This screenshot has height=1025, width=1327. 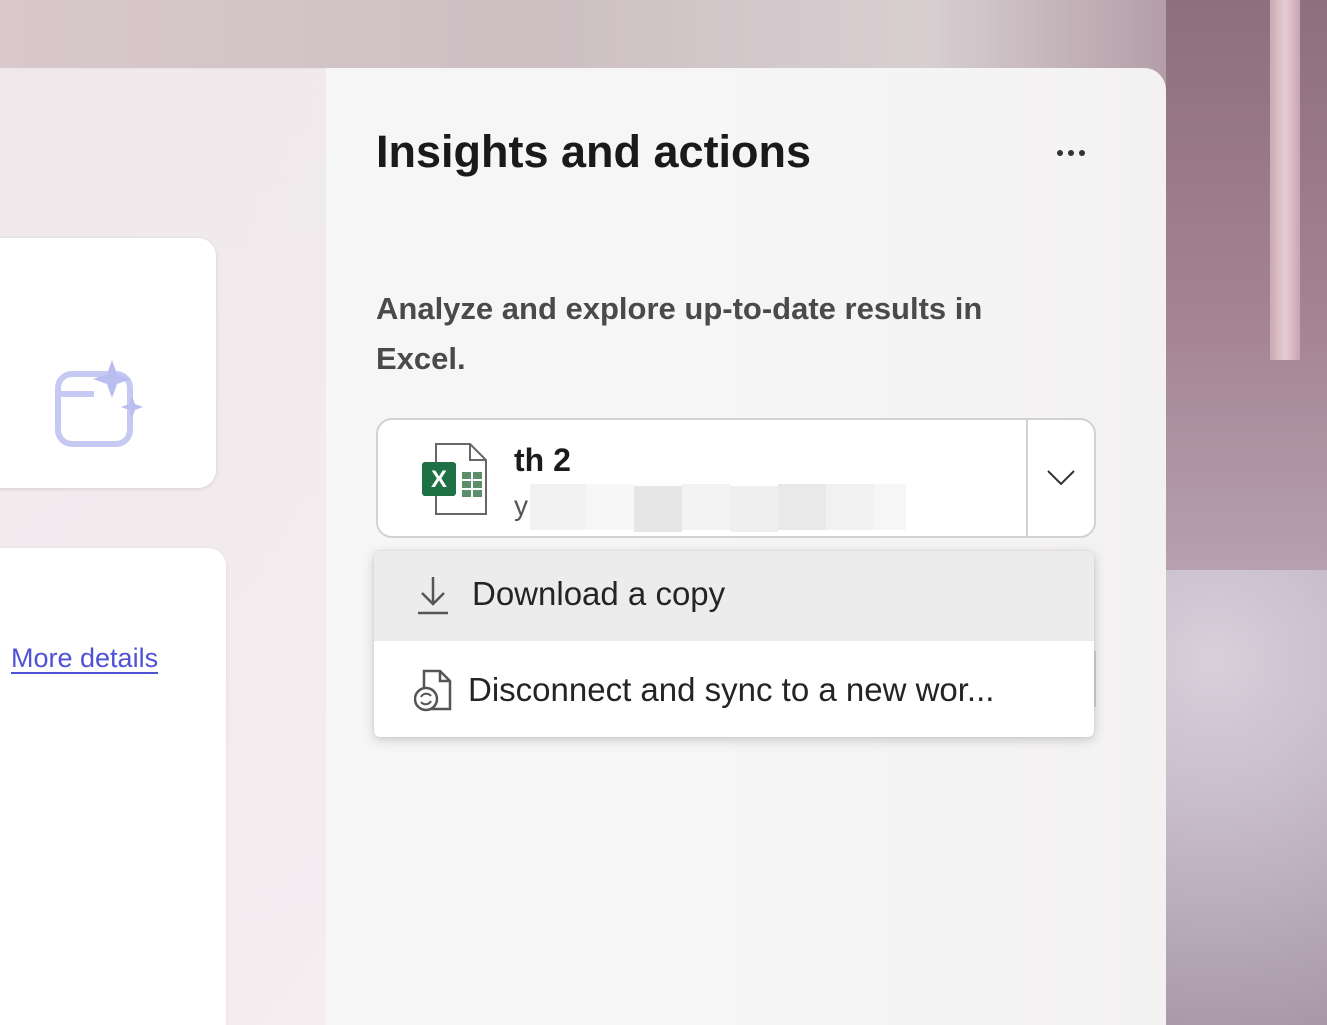 I want to click on details-card, so click(x=113, y=786).